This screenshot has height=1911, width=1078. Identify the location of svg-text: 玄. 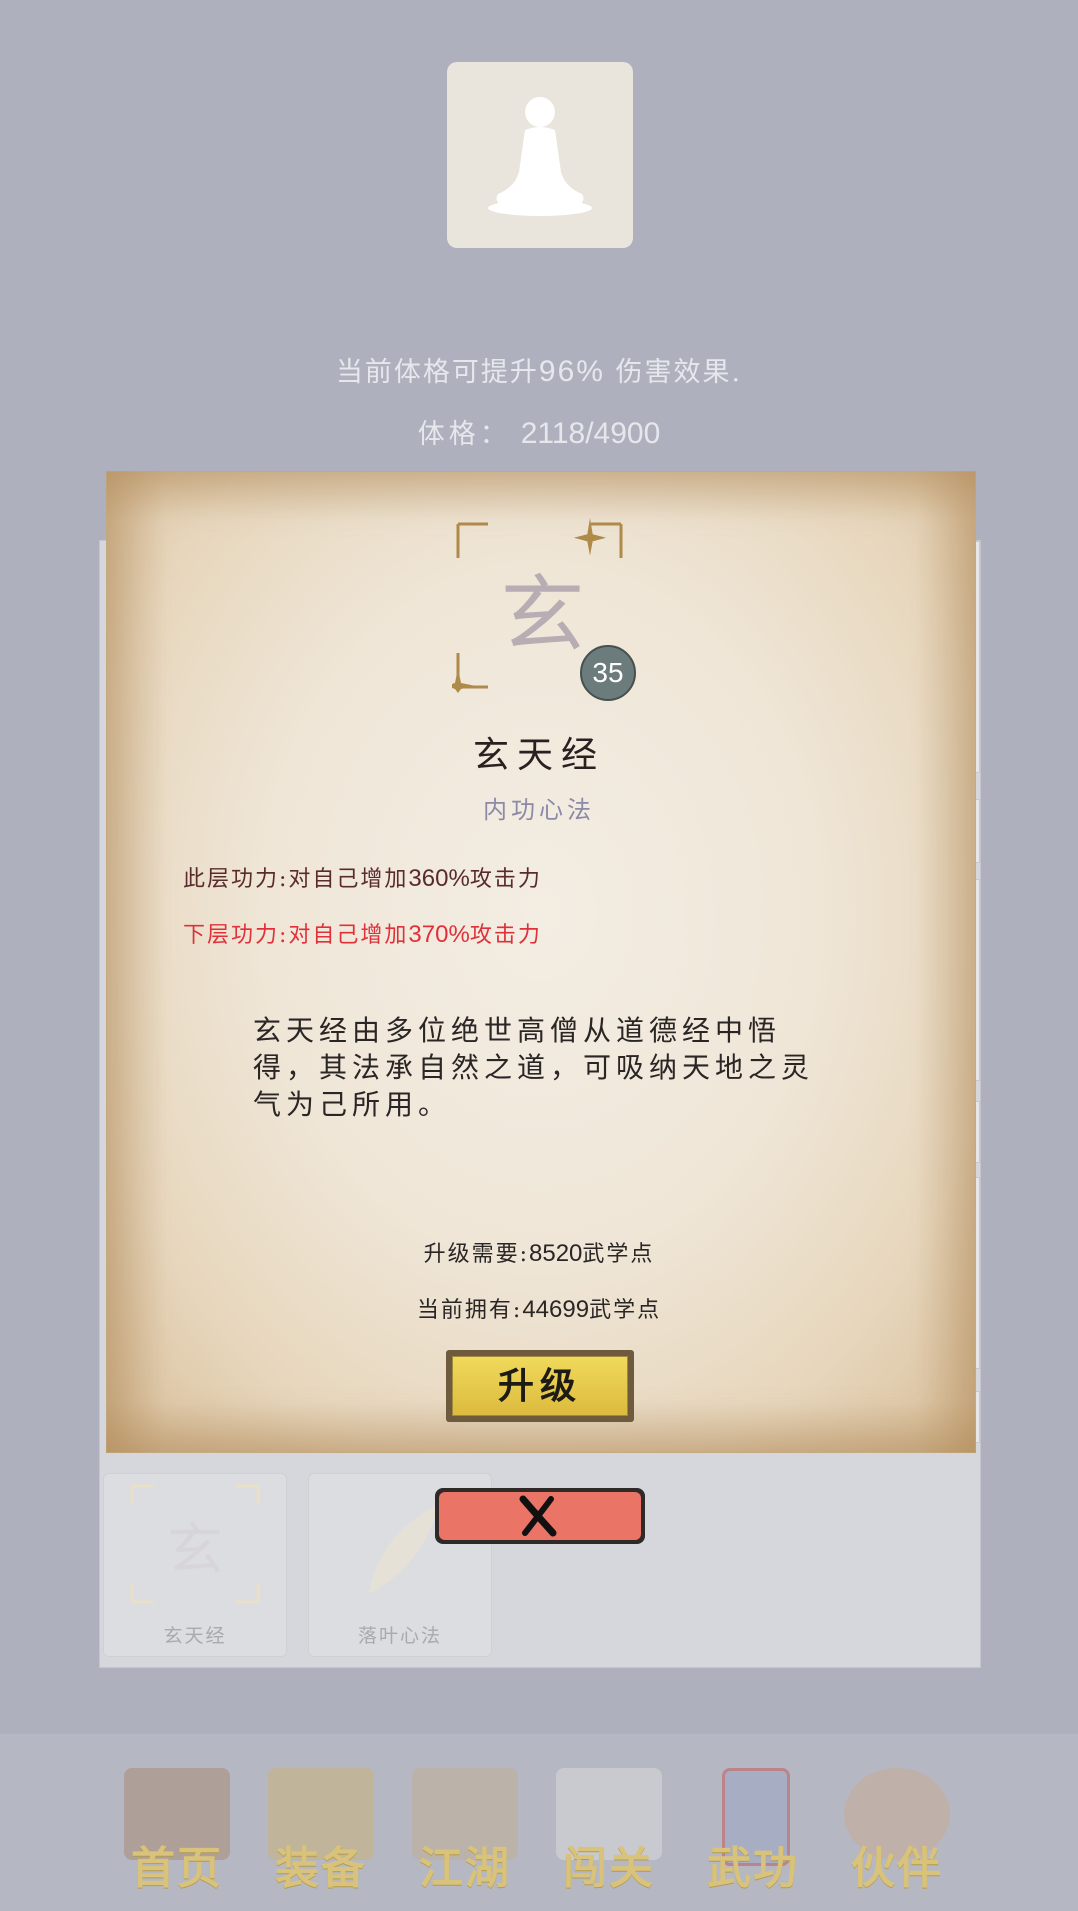
(195, 1550).